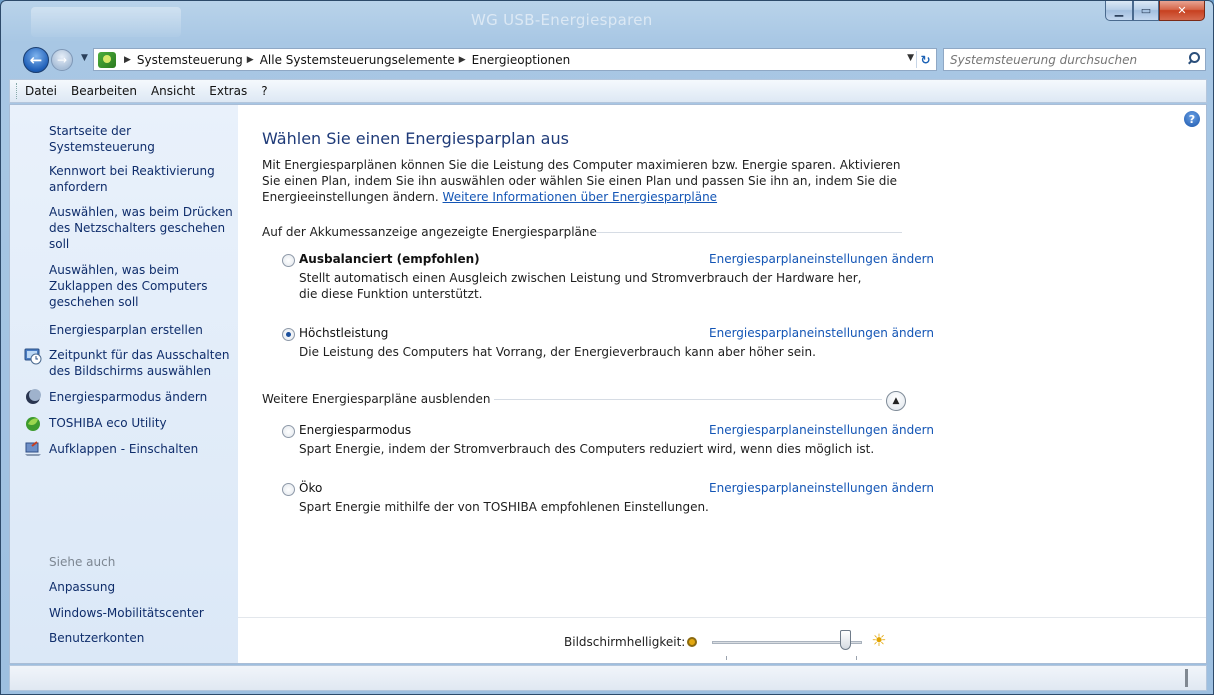 The height and width of the screenshot is (695, 1214). I want to click on sidebar-link-toshiba-eco: TOSHIBA eco Utility, so click(141, 423).